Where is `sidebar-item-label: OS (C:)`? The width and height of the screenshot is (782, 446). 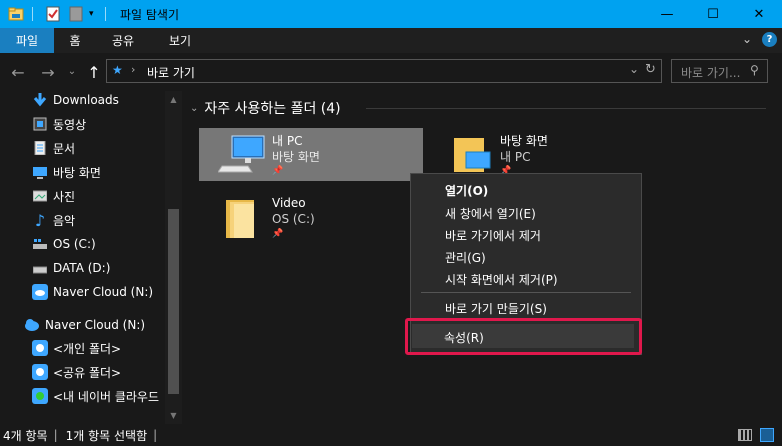
sidebar-item-label: OS (C:) is located at coordinates (74, 244).